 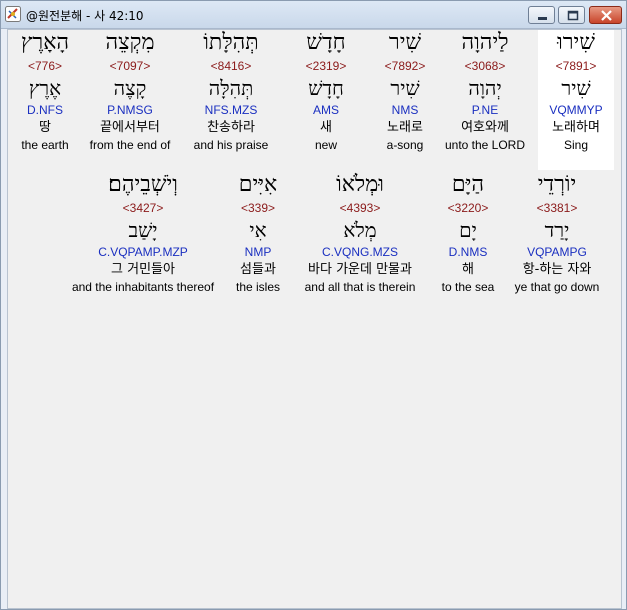 I want to click on maximize-icon, so click(x=573, y=15).